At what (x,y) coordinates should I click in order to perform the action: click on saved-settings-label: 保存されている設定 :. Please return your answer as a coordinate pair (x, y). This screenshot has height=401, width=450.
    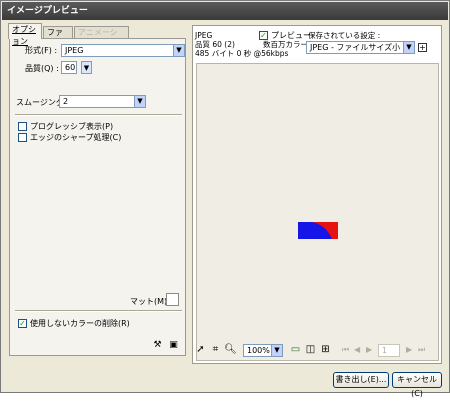
    Looking at the image, I should click on (344, 35).